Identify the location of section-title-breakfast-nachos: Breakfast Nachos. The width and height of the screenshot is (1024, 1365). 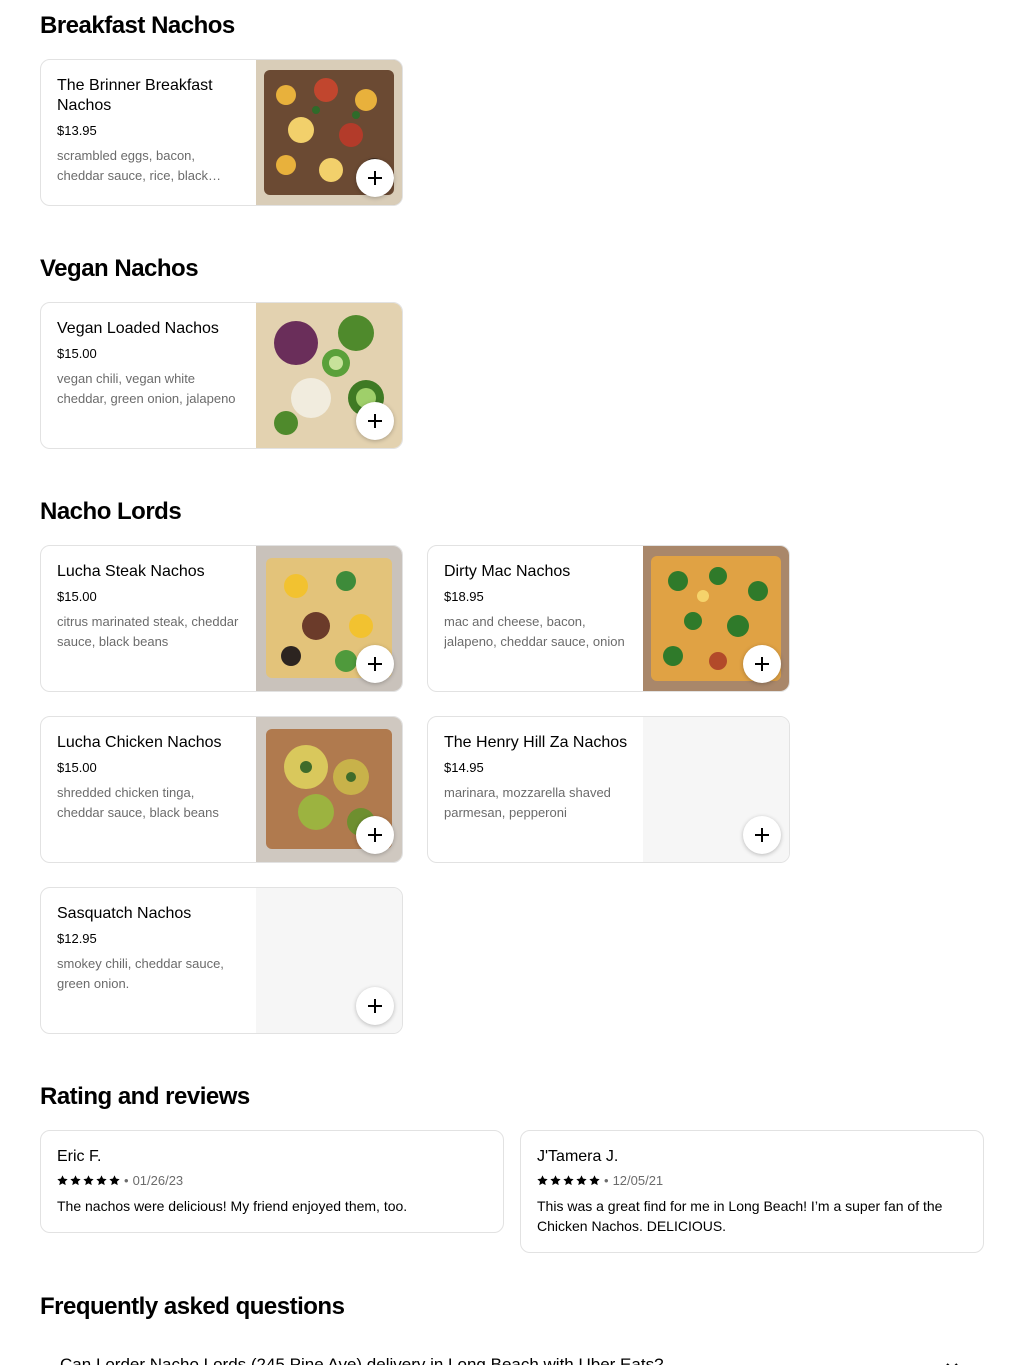
(137, 25).